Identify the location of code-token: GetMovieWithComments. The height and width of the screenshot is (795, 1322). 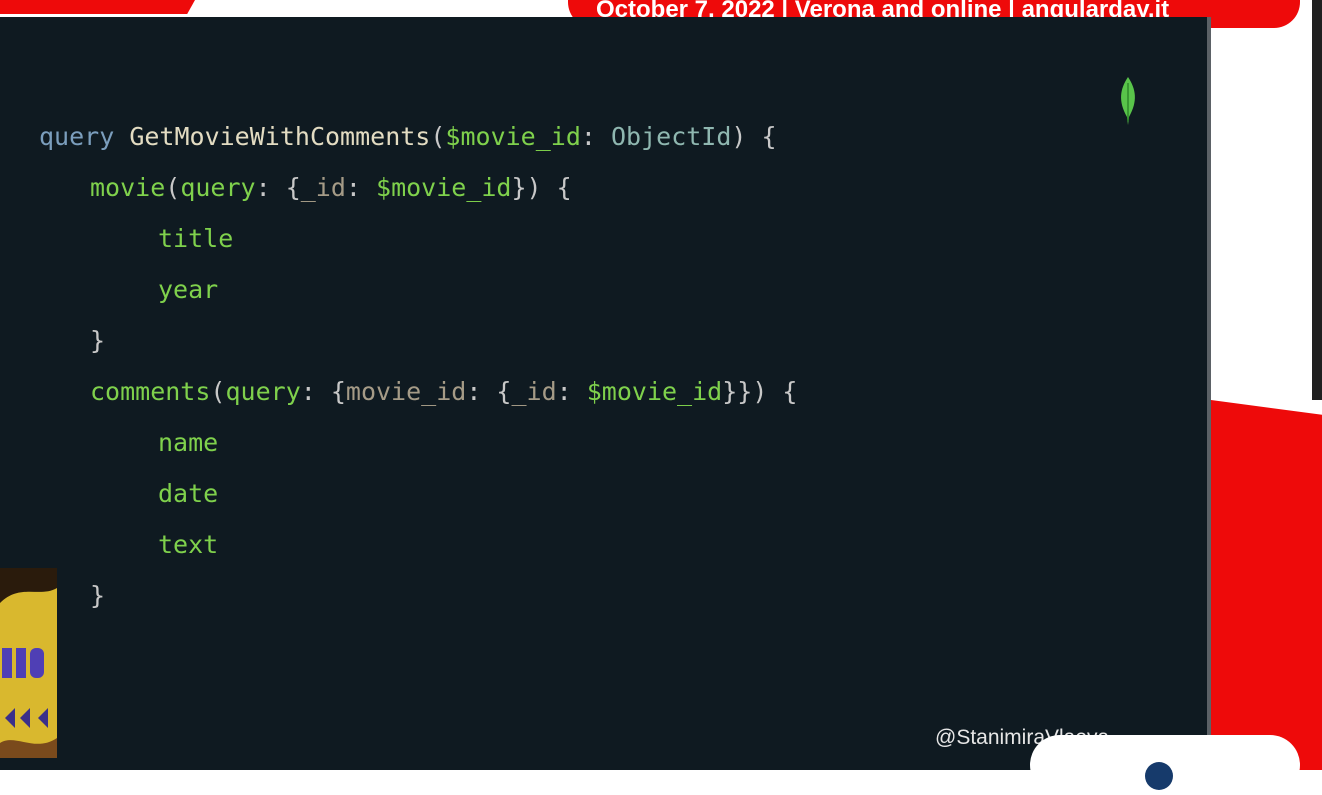
(280, 136).